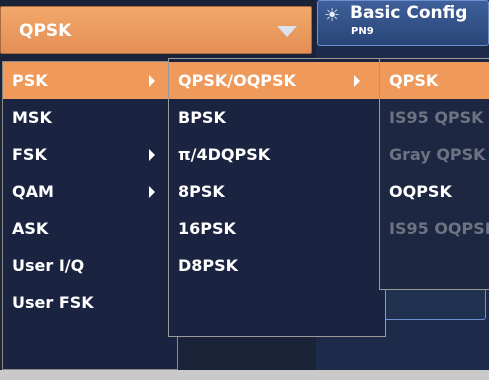  I want to click on menu-item-oqpsk: OQPSK, so click(434, 191).